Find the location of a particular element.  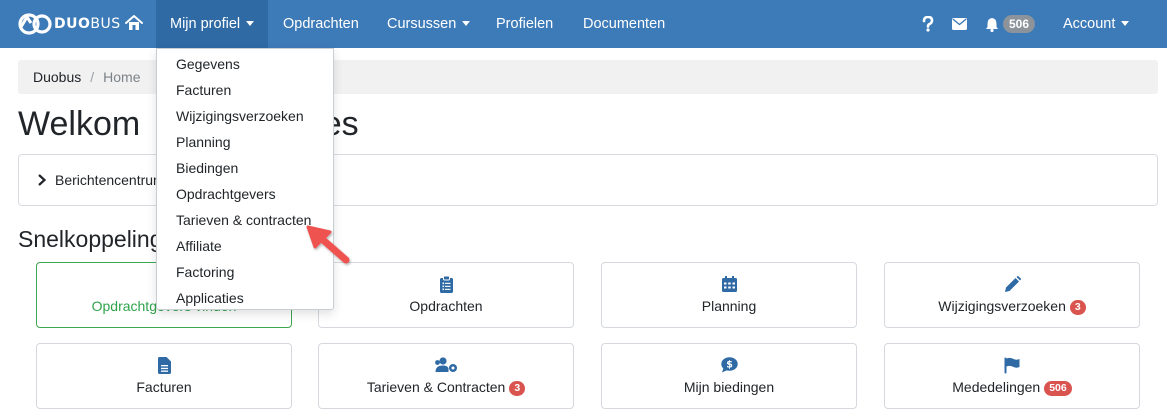

account-menu: Account is located at coordinates (1096, 24).